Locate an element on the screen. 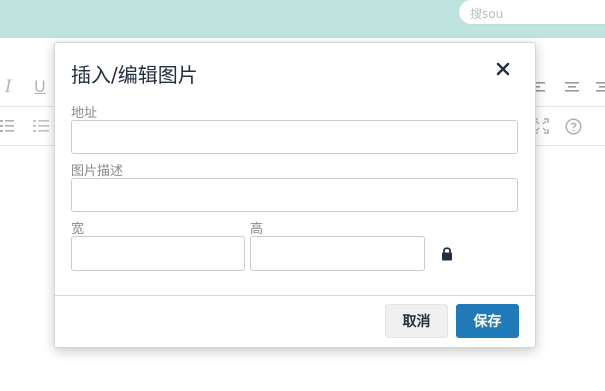 This screenshot has height=391, width=605. lock-icon is located at coordinates (447, 253).